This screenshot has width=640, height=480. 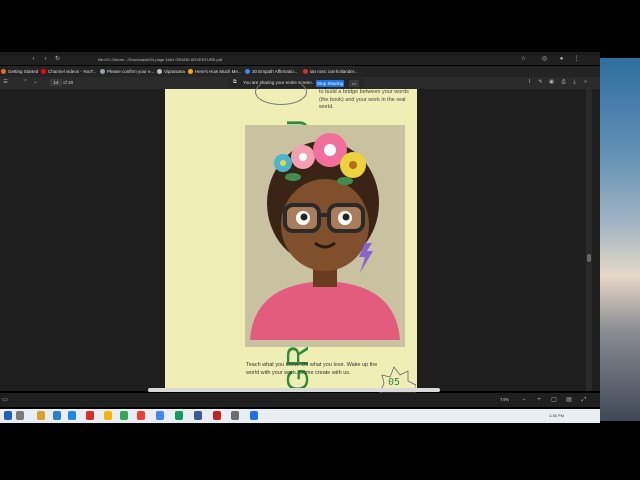 I want to click on panel-icon: ▭, so click(x=5, y=400).